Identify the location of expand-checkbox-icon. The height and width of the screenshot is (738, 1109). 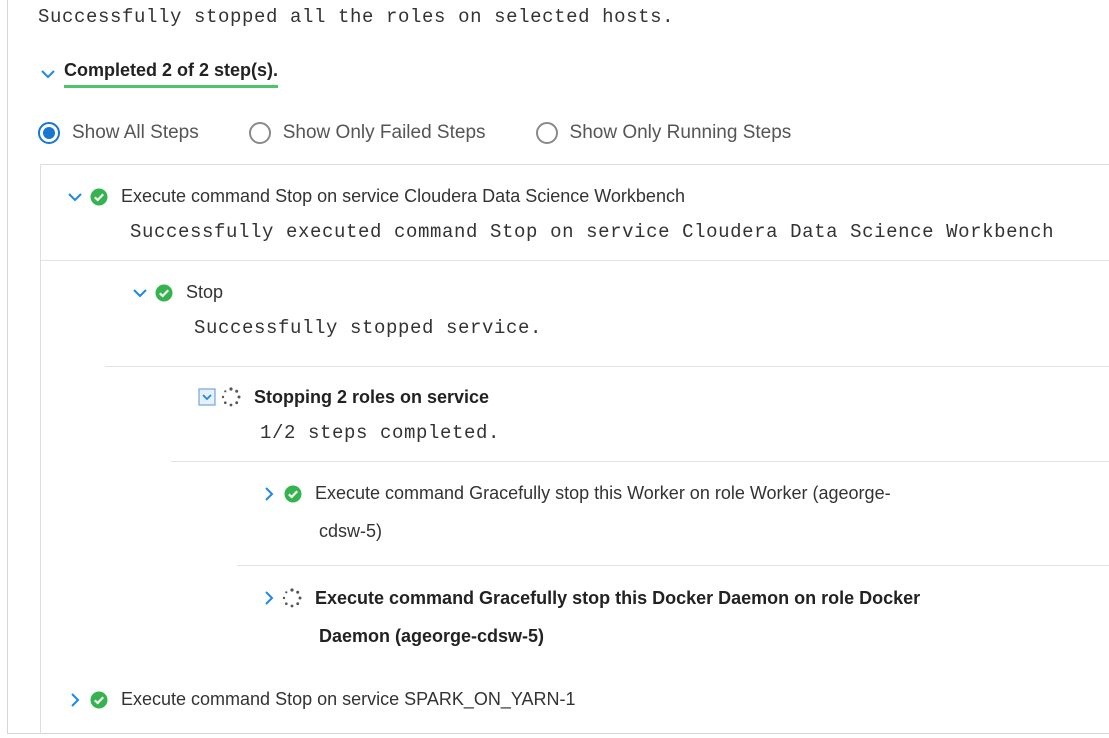
(207, 397).